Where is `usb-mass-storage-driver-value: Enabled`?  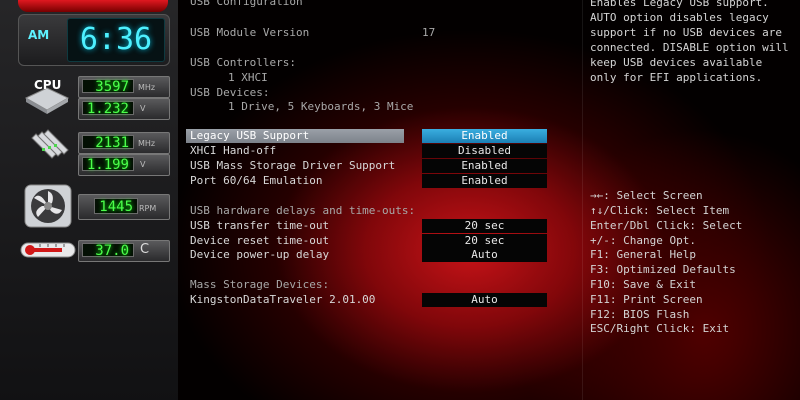 usb-mass-storage-driver-value: Enabled is located at coordinates (484, 166).